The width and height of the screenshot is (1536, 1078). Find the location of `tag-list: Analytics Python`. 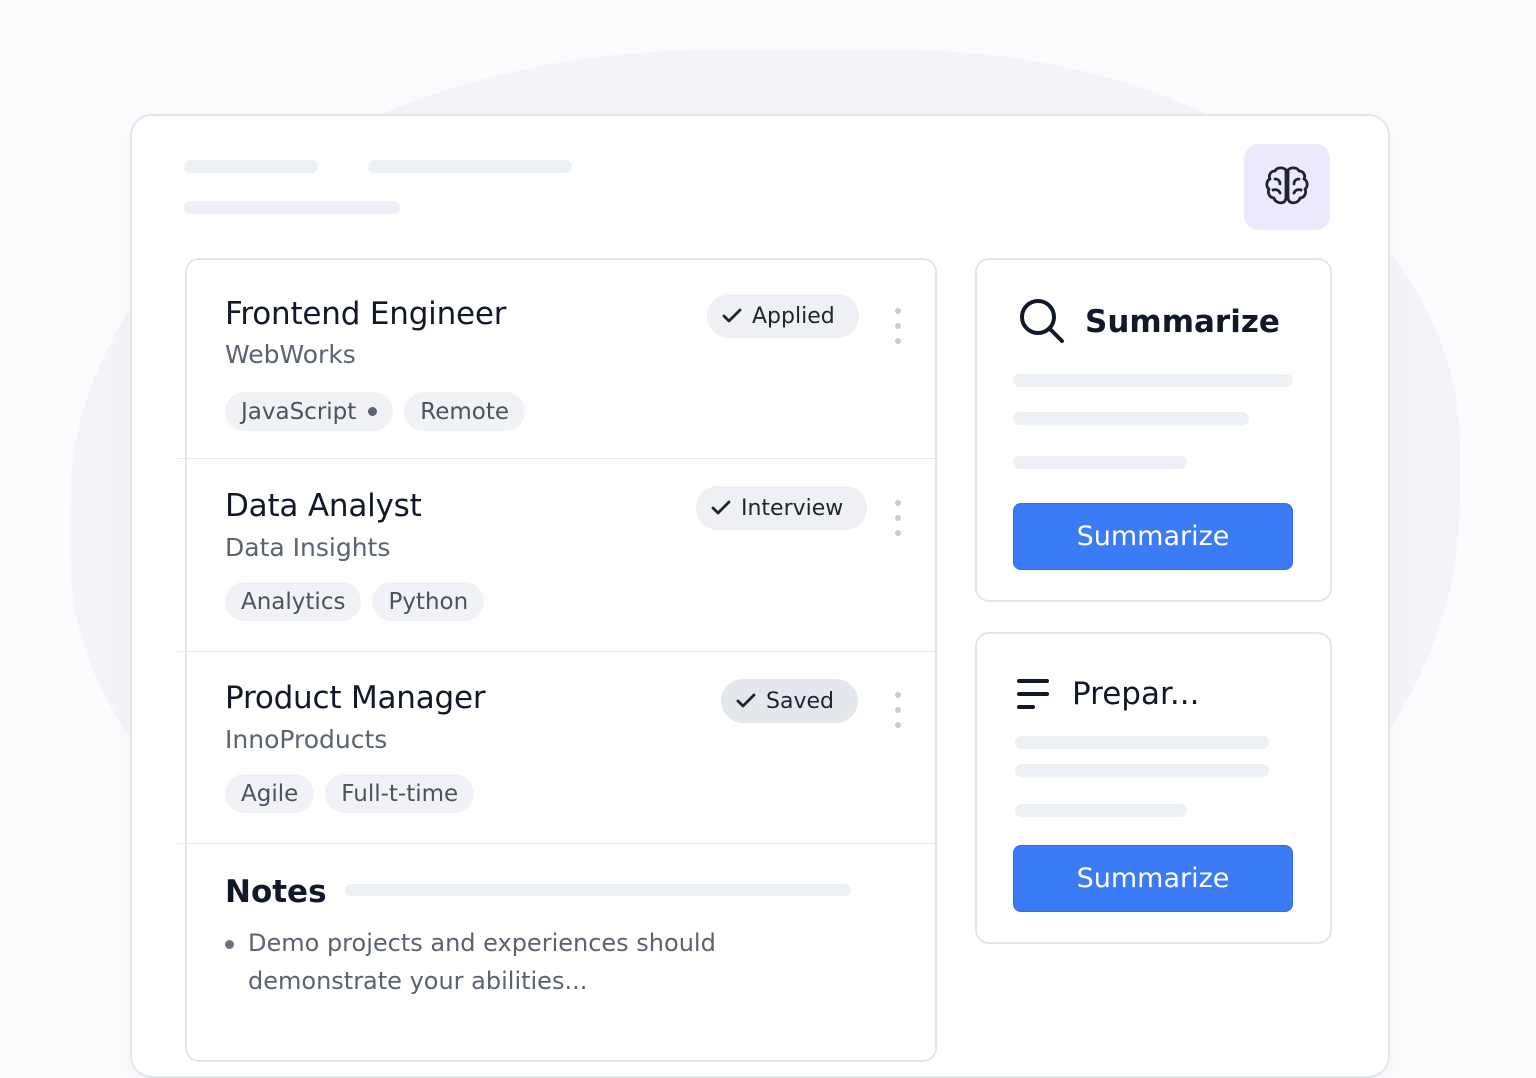

tag-list: Analytics Python is located at coordinates (355, 601).